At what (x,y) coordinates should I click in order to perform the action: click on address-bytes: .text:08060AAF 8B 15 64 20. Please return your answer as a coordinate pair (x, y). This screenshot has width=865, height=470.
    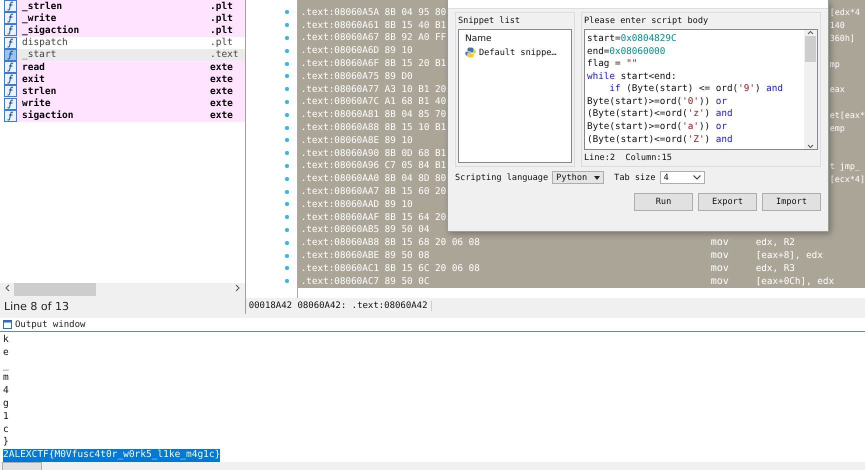
    Looking at the image, I should click on (373, 217).